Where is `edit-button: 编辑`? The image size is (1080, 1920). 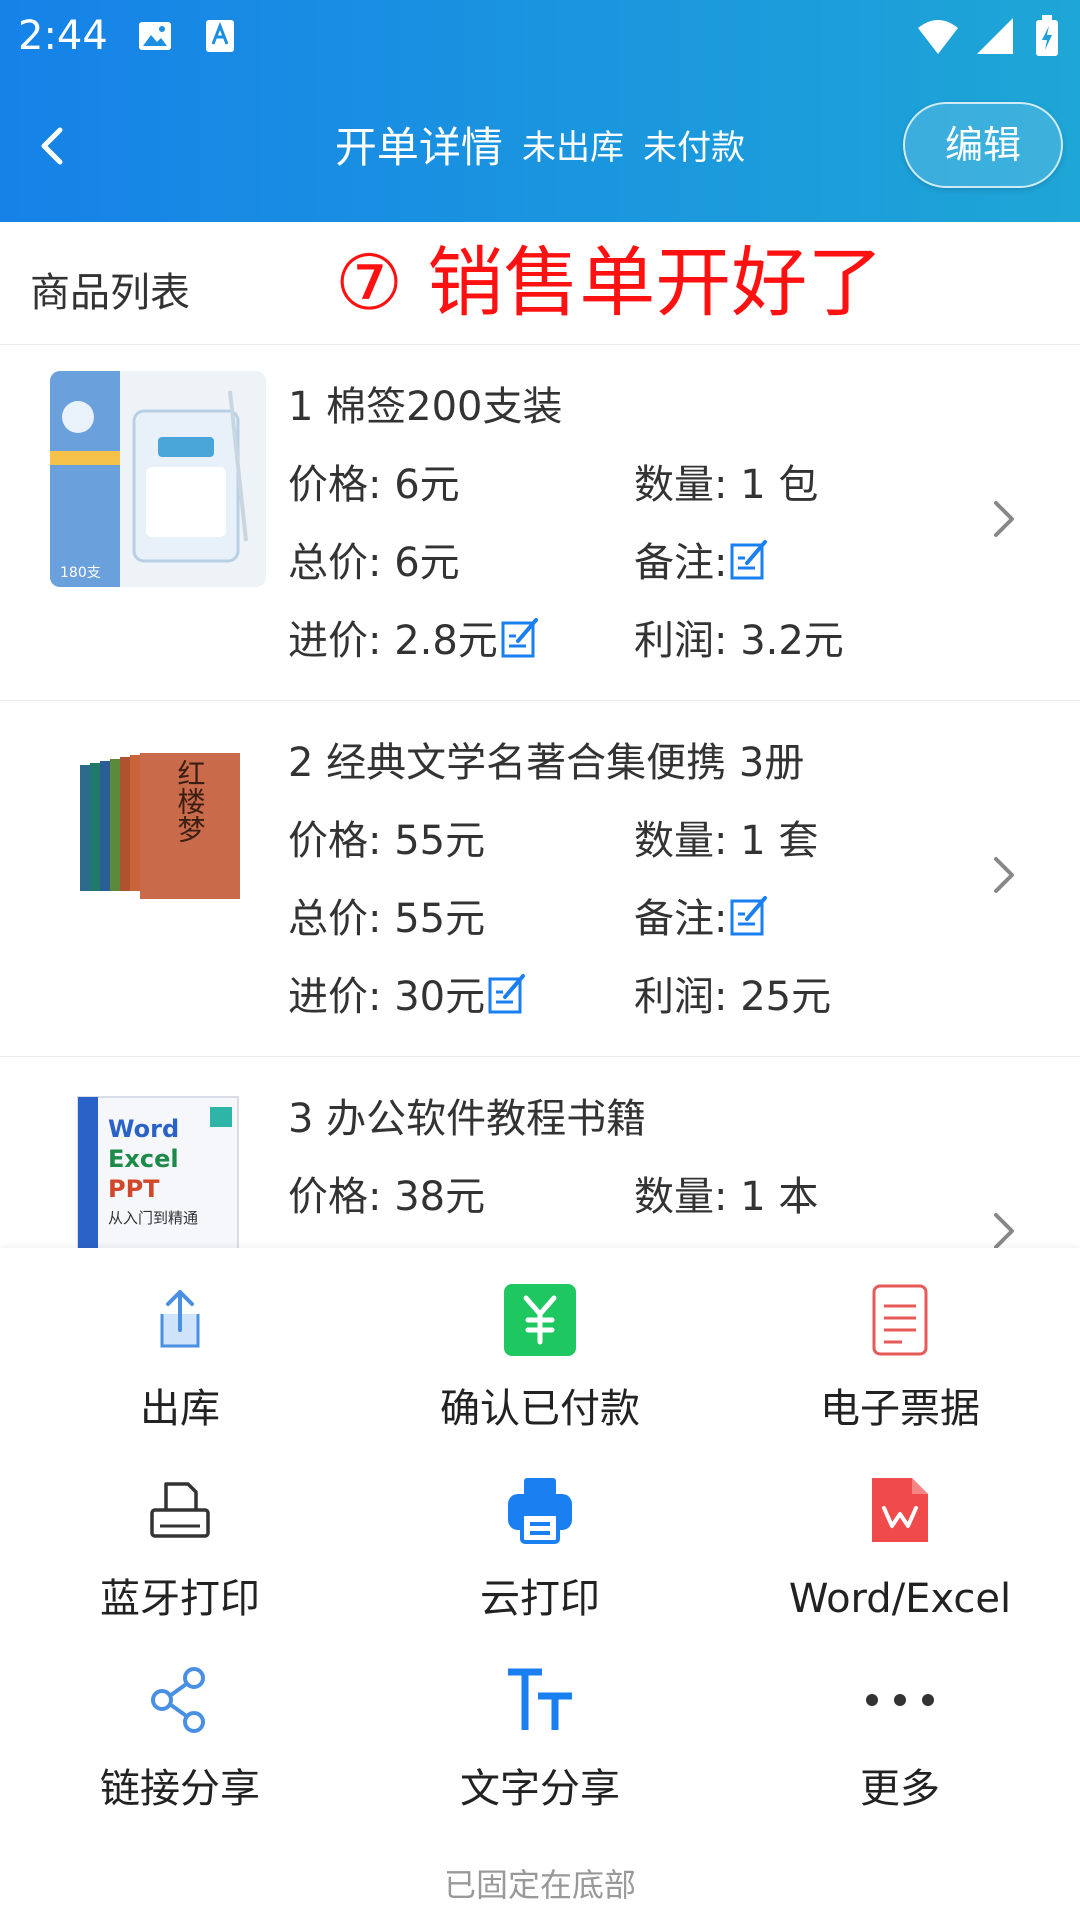
edit-button: 编辑 is located at coordinates (983, 145).